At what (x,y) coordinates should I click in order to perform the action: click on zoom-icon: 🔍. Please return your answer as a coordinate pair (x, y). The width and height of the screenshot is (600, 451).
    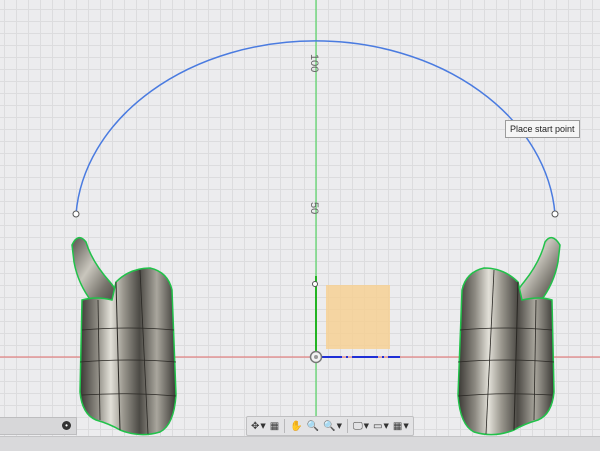
    Looking at the image, I should click on (313, 426).